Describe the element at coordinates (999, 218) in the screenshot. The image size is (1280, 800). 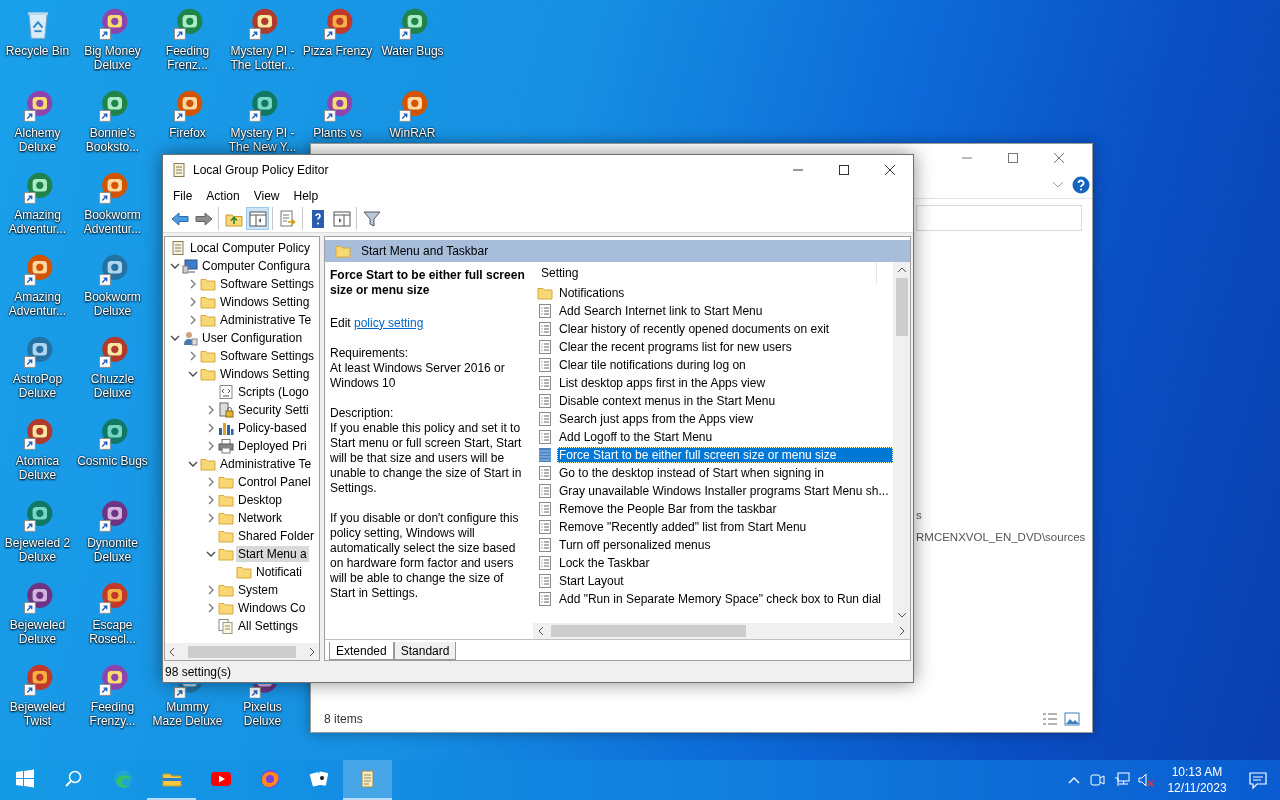
I see `search-field` at that location.